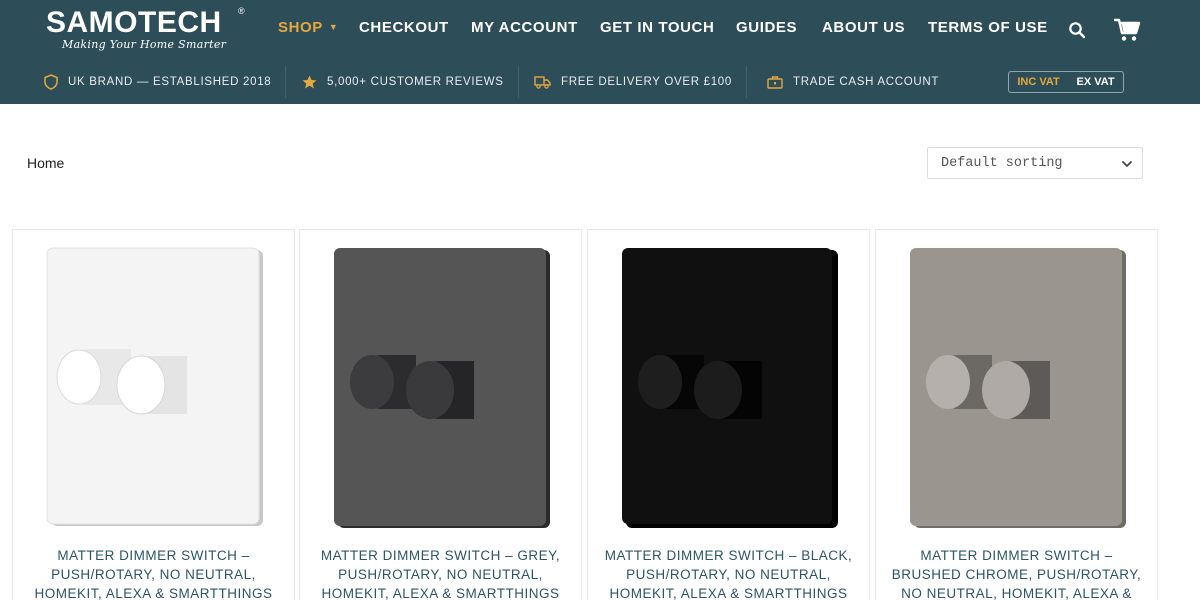 Image resolution: width=1200 pixels, height=600 pixels. I want to click on nav-item-label: GET IN TOUCH, so click(657, 27).